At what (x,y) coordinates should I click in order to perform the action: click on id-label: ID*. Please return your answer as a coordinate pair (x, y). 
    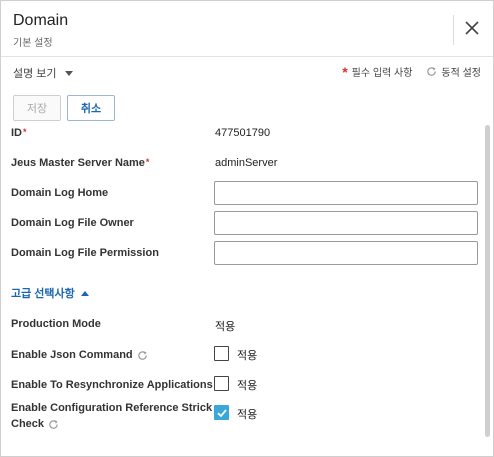
    Looking at the image, I should click on (19, 133).